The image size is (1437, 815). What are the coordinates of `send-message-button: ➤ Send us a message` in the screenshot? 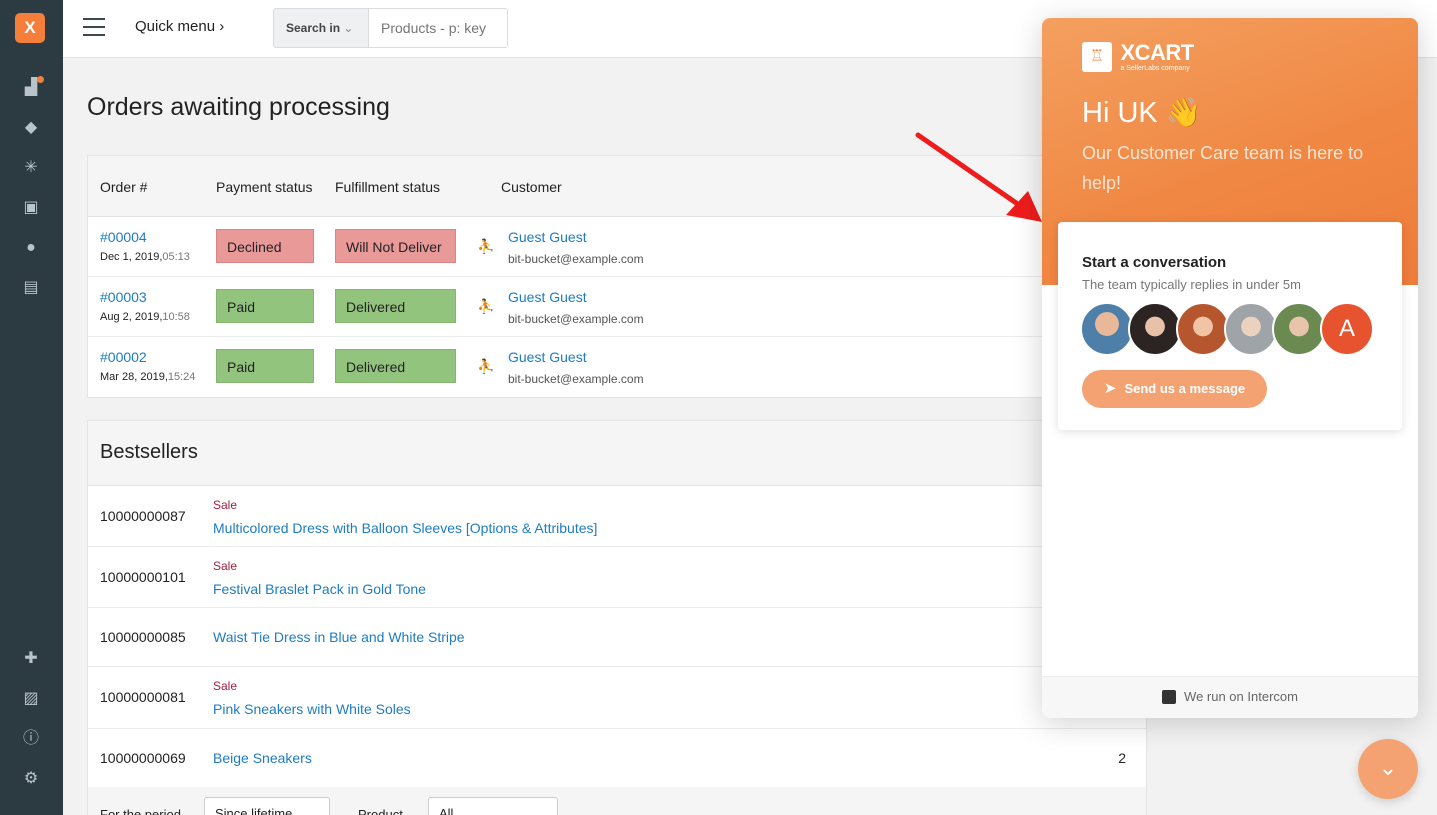 It's located at (1174, 389).